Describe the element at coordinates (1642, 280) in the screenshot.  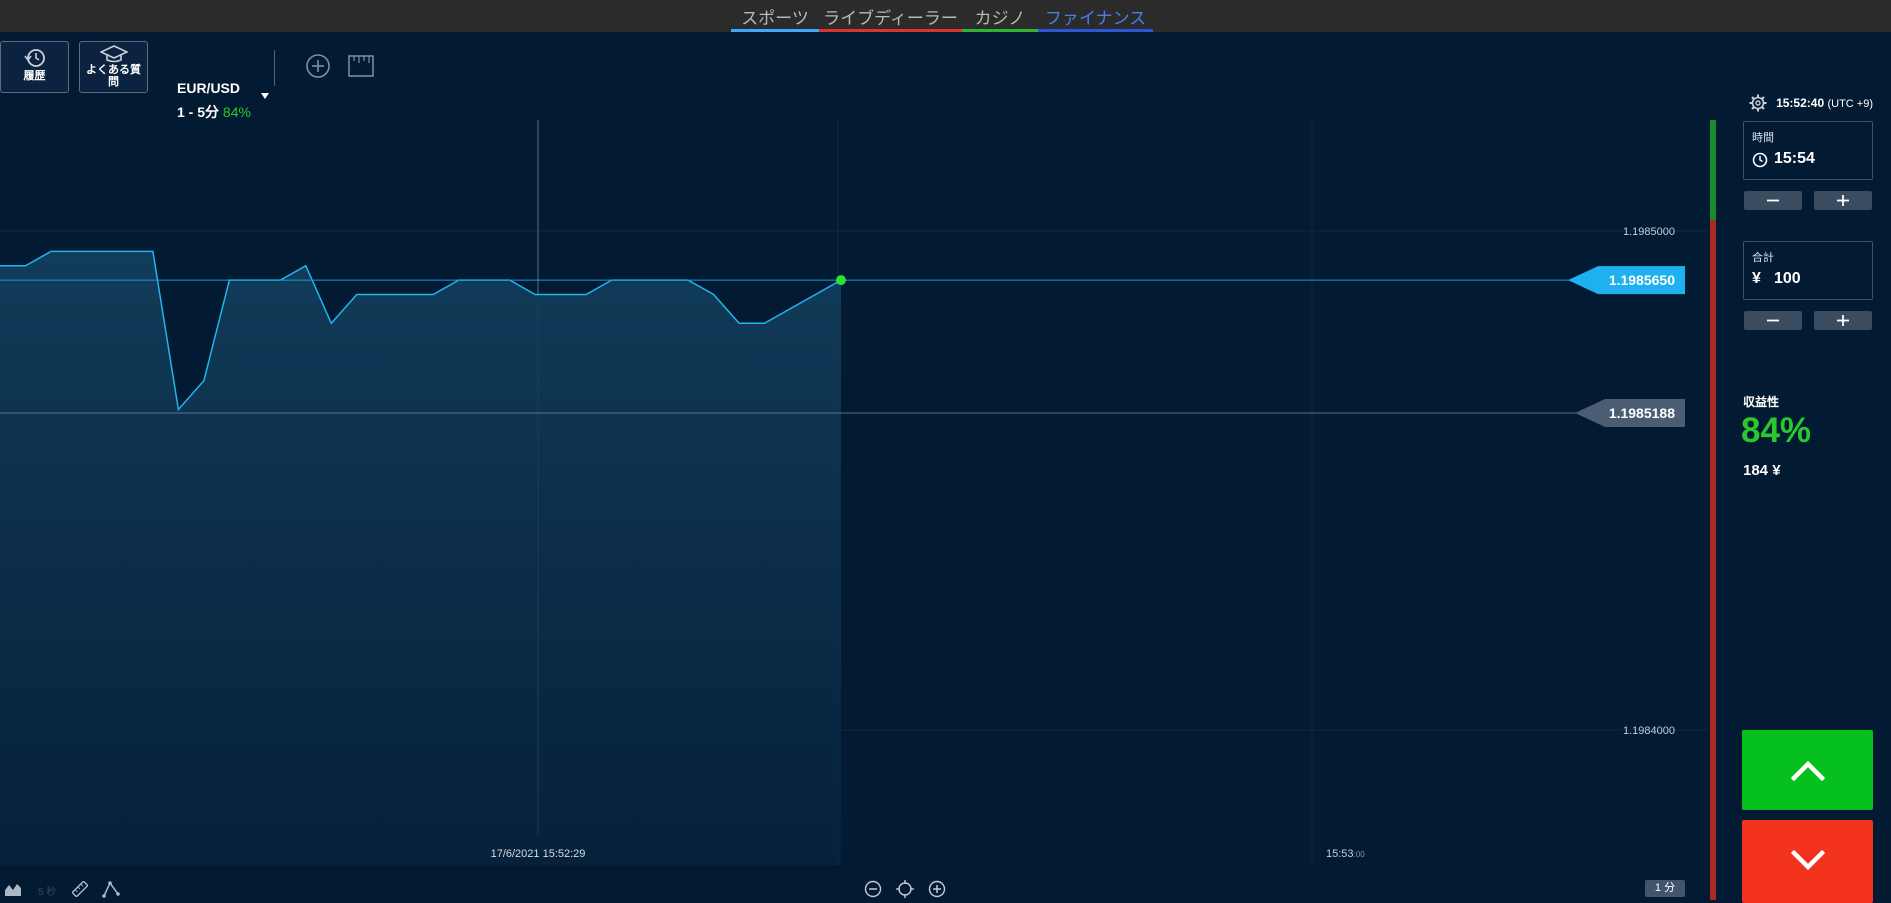
I see `current-price-label: 1.1985650` at that location.